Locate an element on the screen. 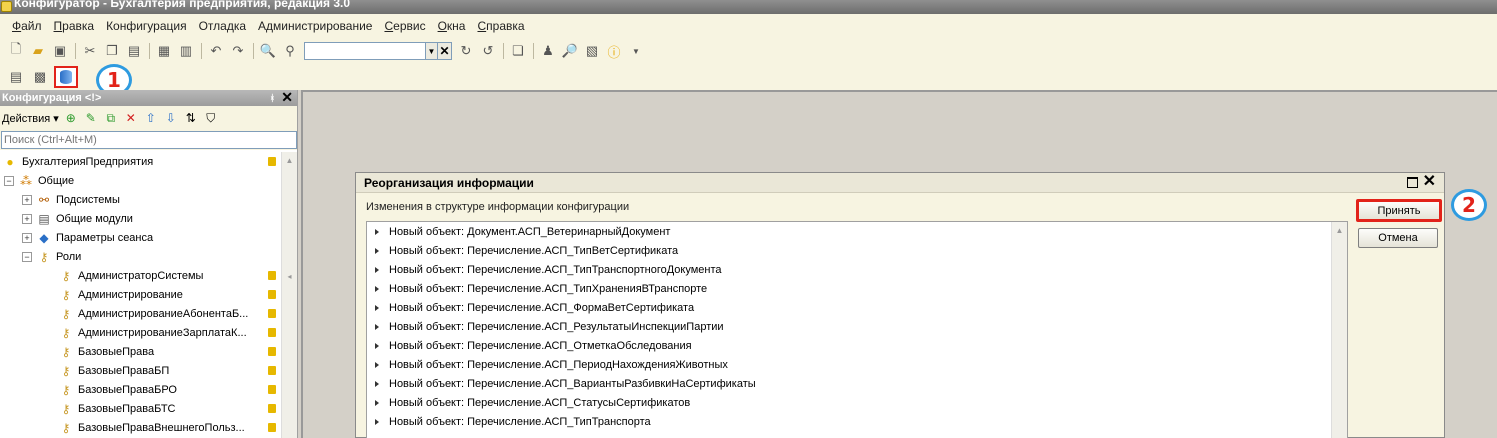 This screenshot has width=1497, height=438. tree-item: − ⁂ Общие is located at coordinates (141, 180).